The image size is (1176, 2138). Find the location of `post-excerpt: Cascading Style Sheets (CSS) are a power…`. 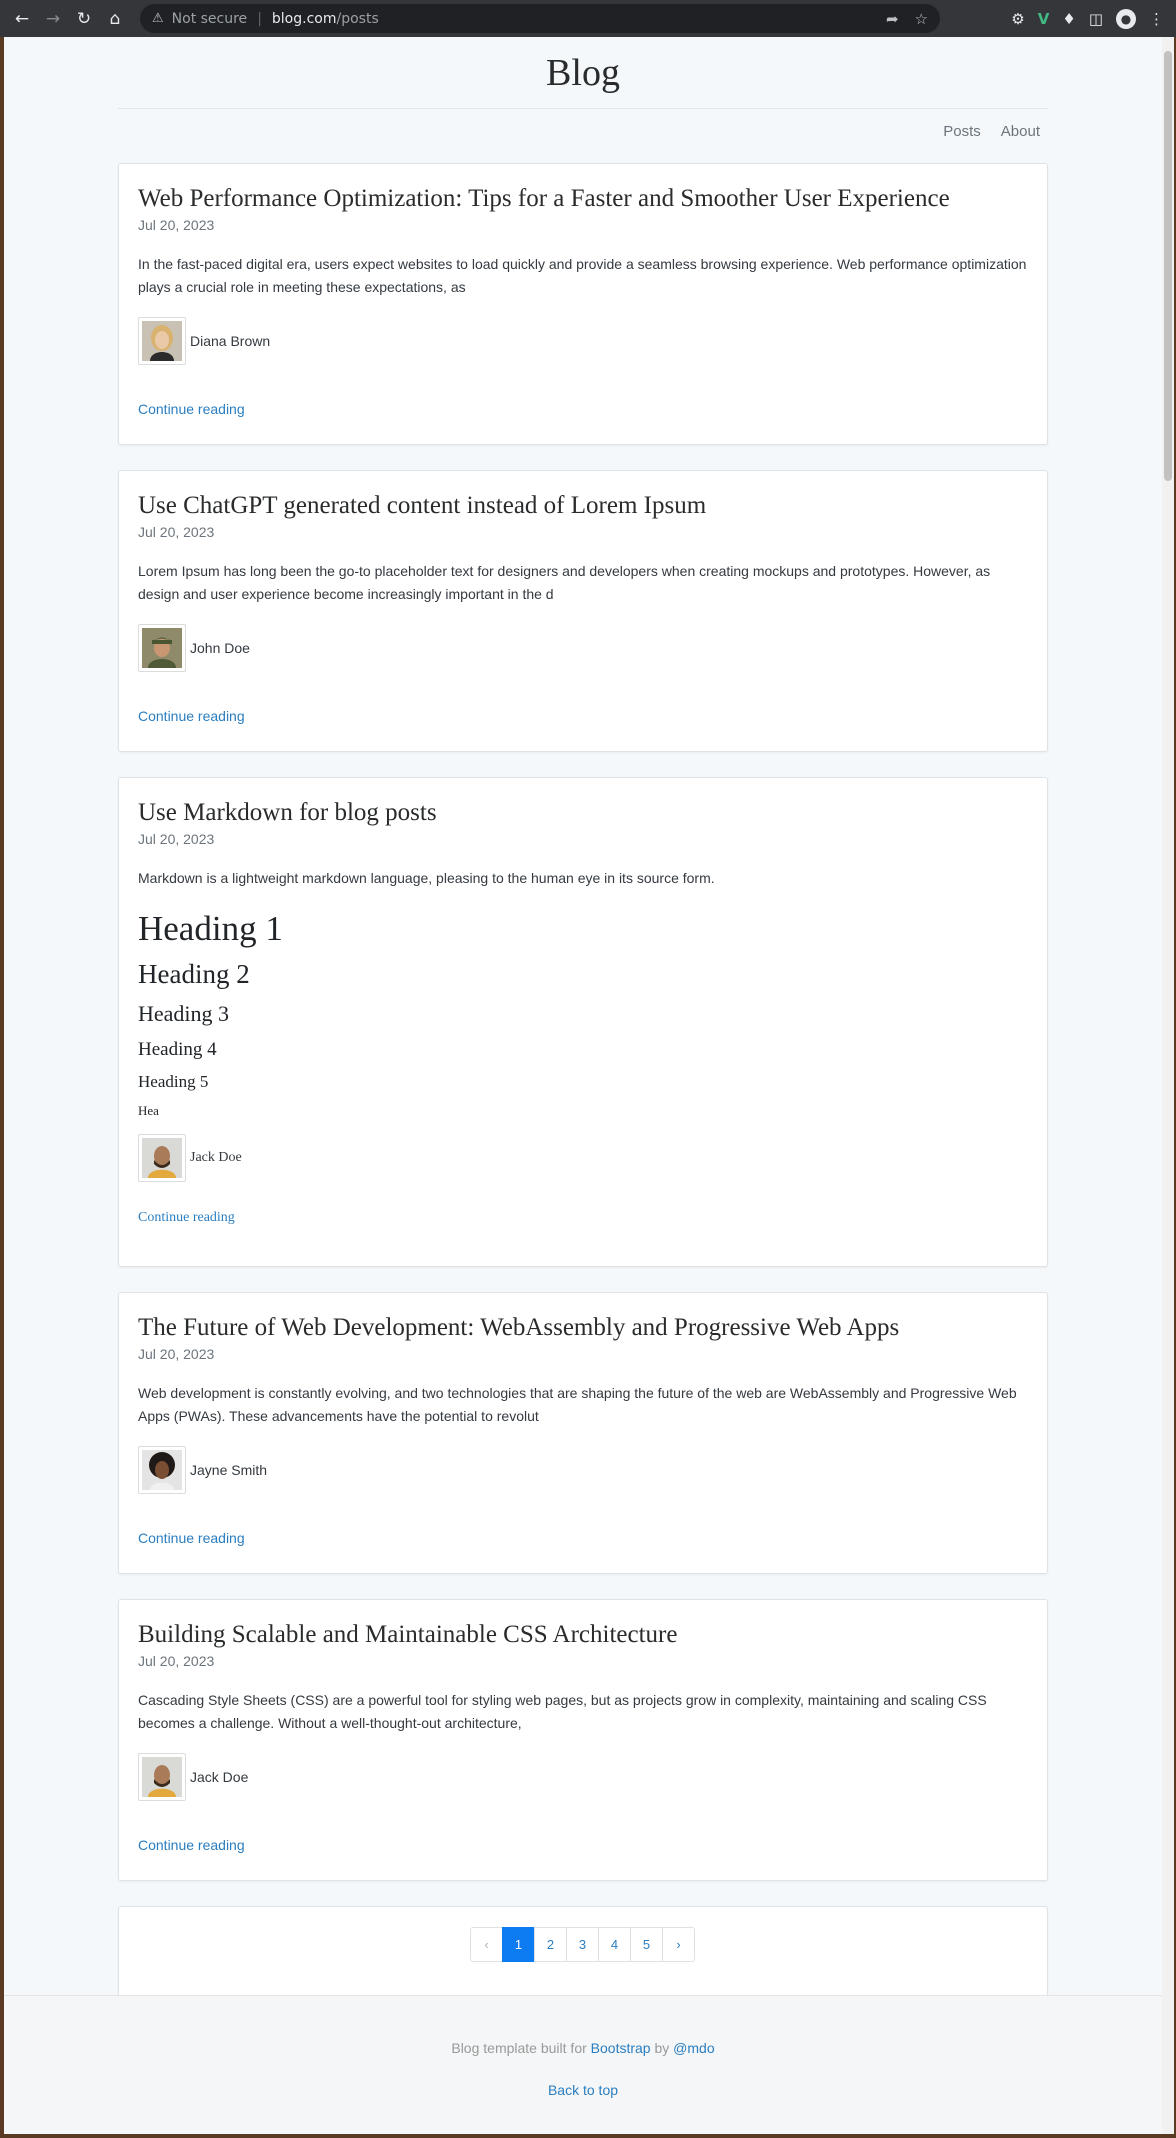

post-excerpt: Cascading Style Sheets (CSS) are a power… is located at coordinates (562, 1711).